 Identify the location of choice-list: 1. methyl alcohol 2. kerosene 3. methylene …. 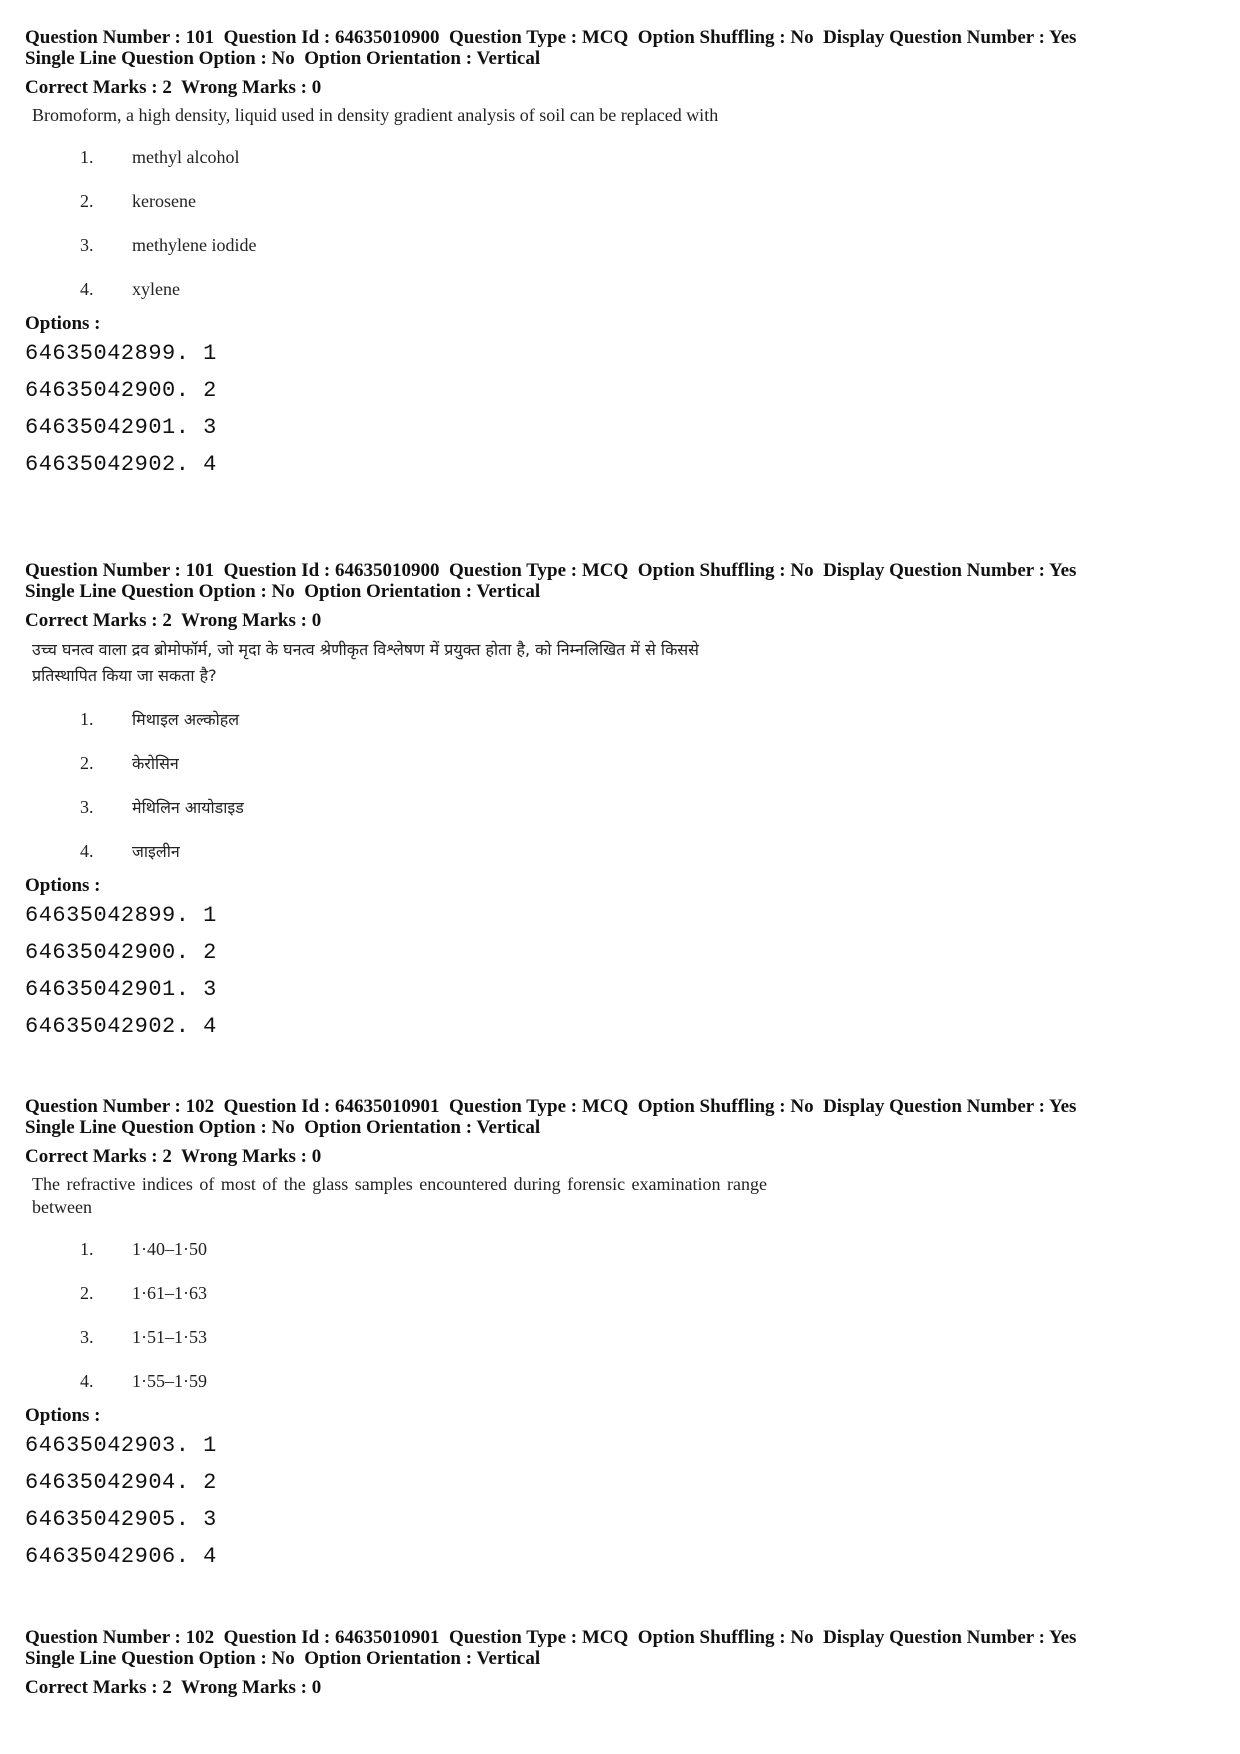
(625, 223).